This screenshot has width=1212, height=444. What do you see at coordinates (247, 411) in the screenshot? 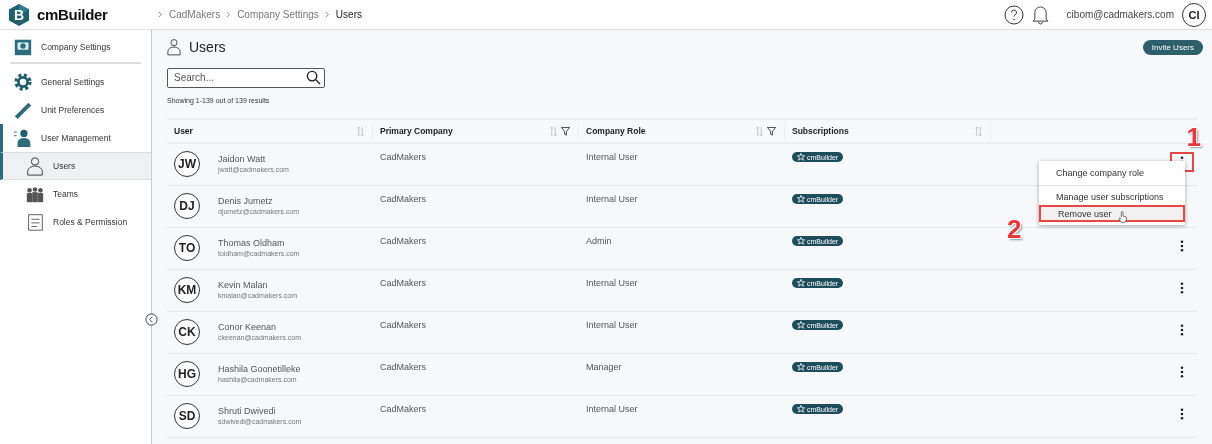
I see `user-name: Shruti Dwivedi` at bounding box center [247, 411].